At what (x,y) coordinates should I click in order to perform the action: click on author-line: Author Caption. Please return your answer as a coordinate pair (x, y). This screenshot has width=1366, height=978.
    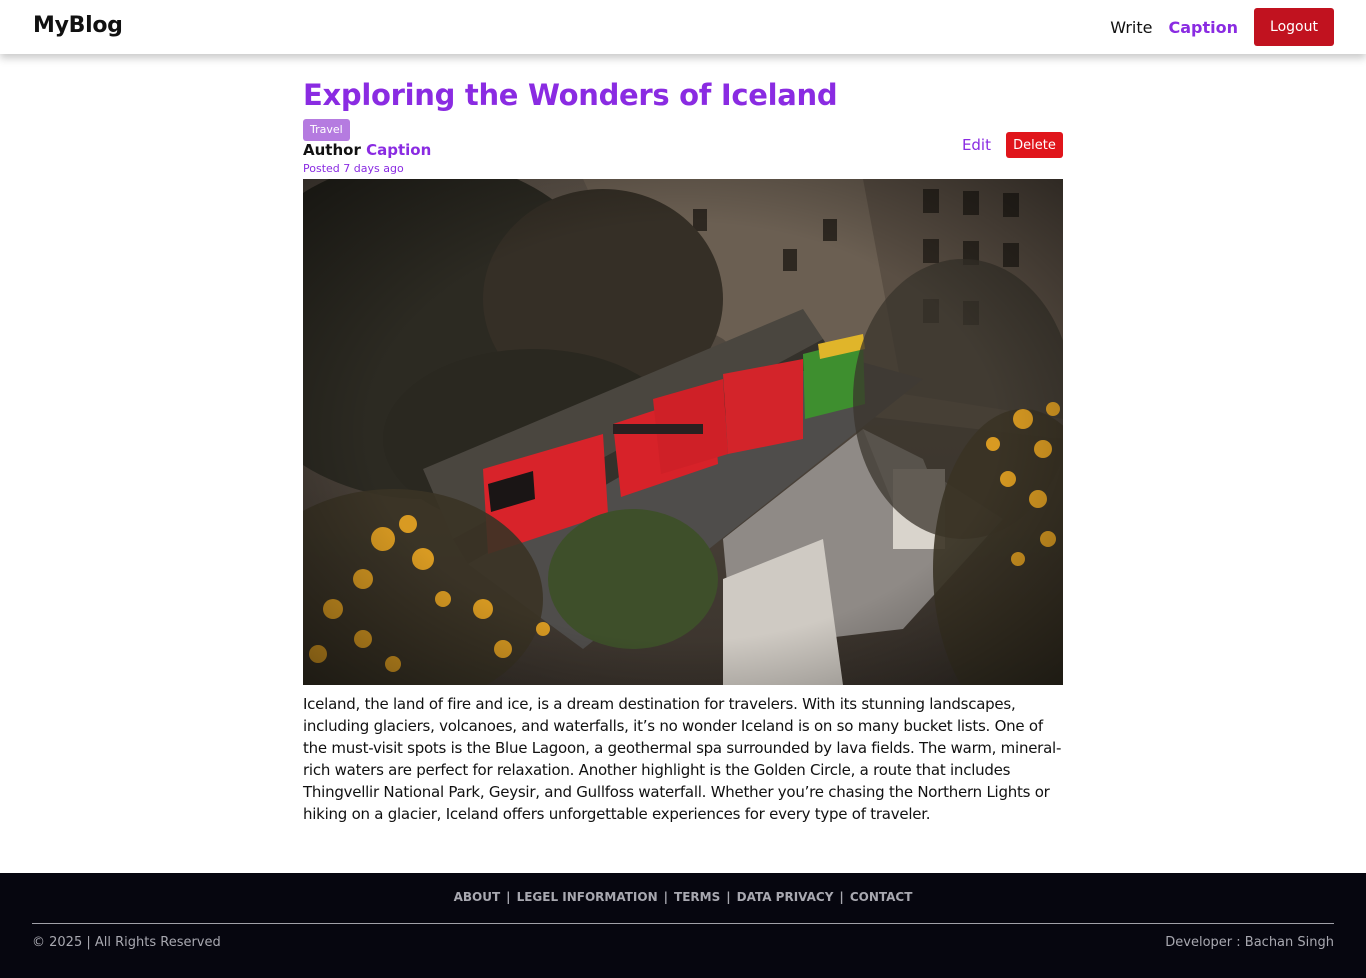
    Looking at the image, I should click on (367, 150).